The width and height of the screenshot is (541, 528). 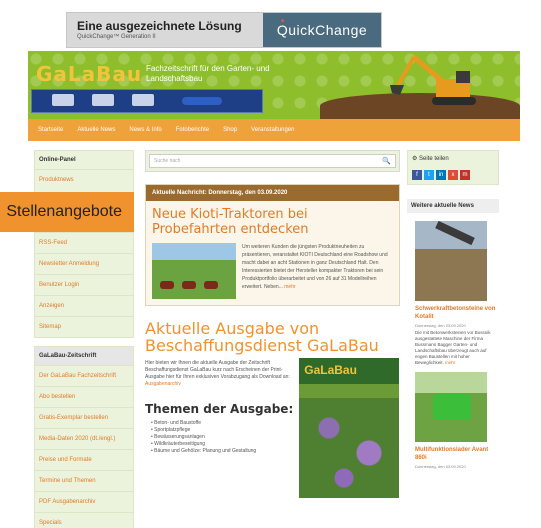 What do you see at coordinates (84, 356) in the screenshot?
I see `panel-title: GaLaBau-Zeitschrift` at bounding box center [84, 356].